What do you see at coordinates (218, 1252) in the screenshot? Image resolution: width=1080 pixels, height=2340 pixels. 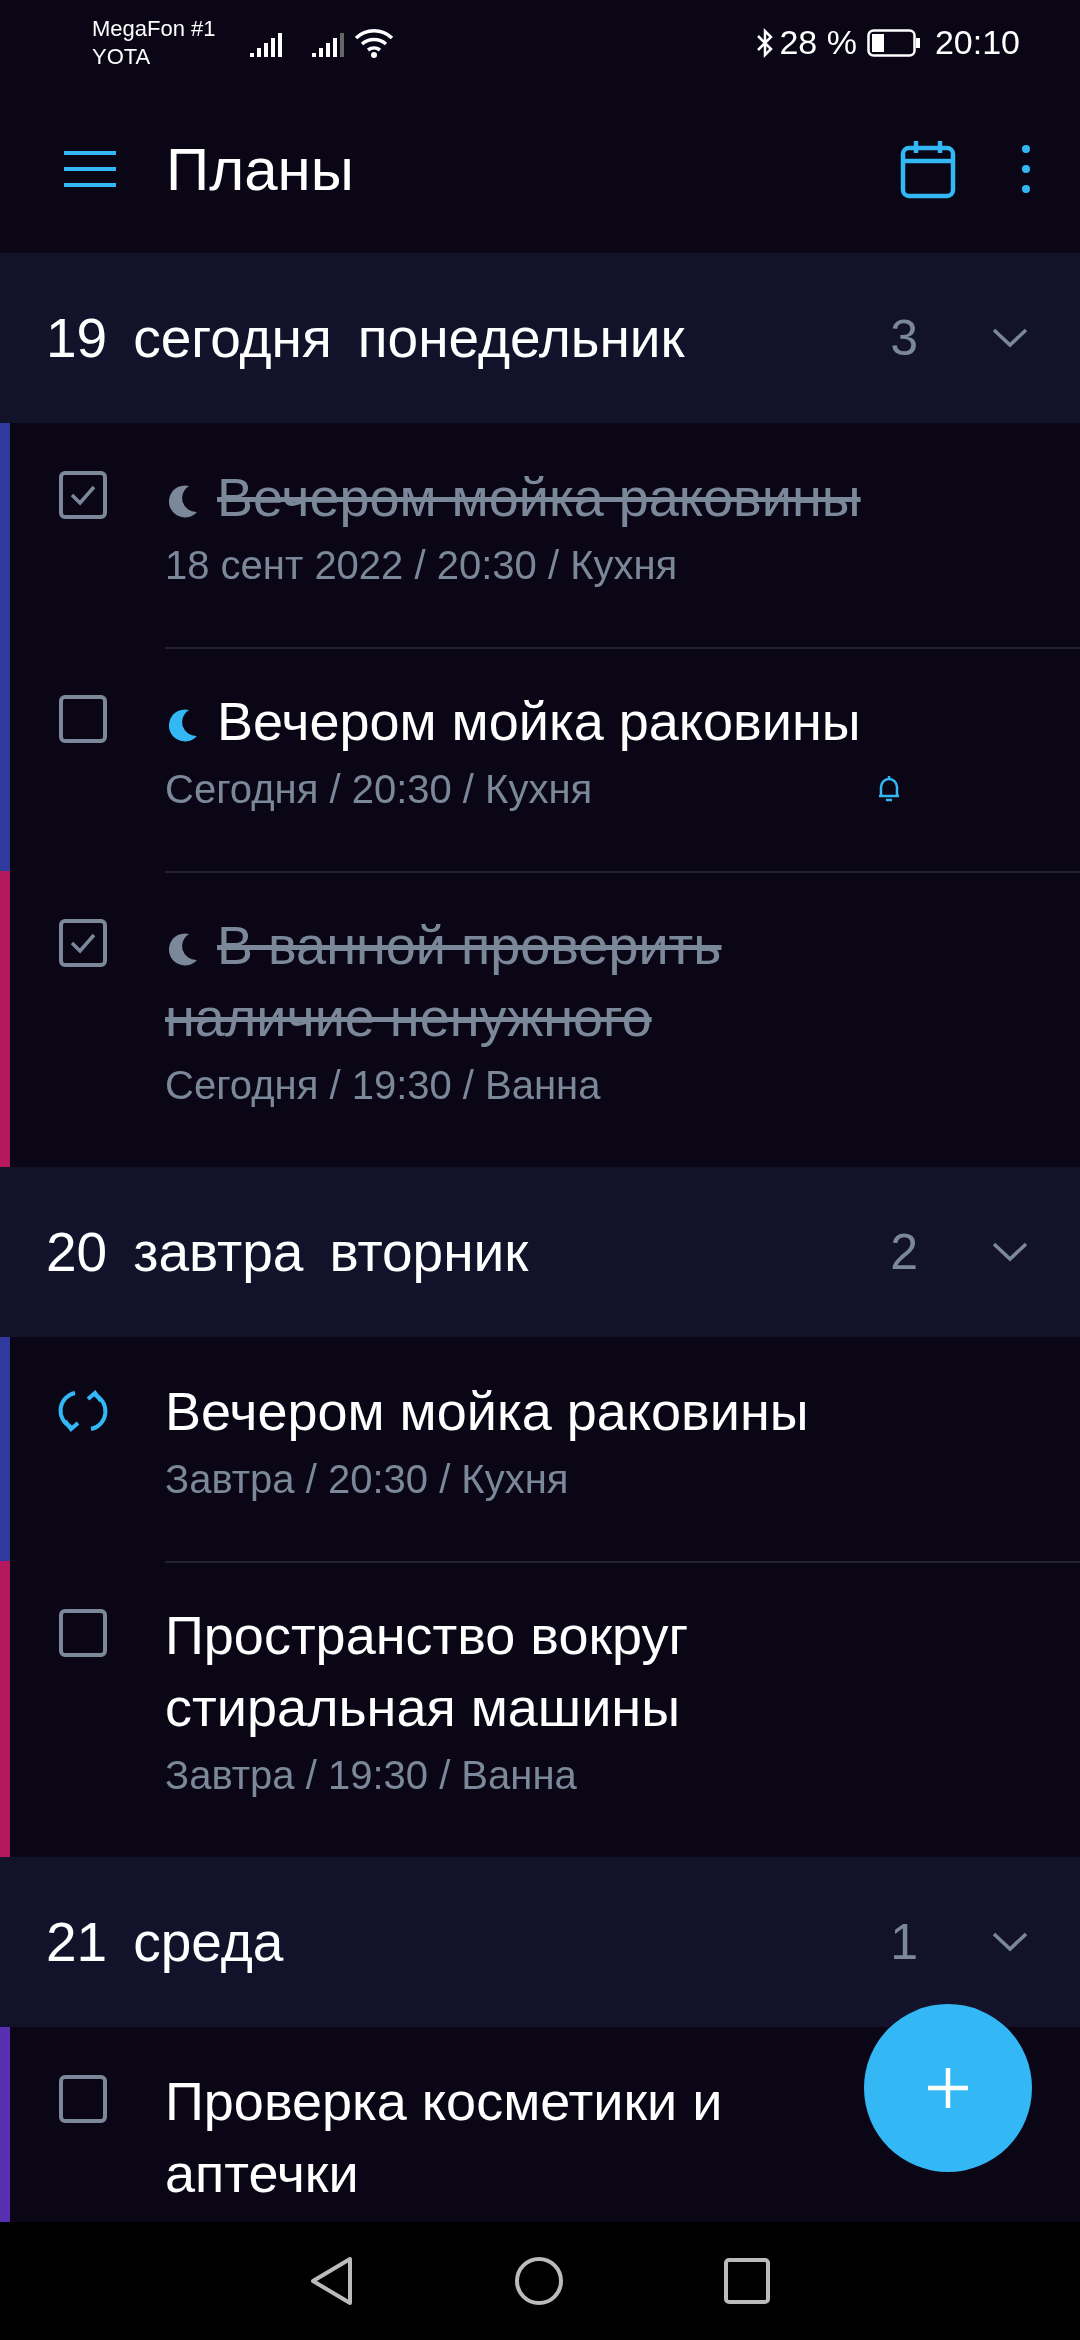 I see `day-relative: завтра` at bounding box center [218, 1252].